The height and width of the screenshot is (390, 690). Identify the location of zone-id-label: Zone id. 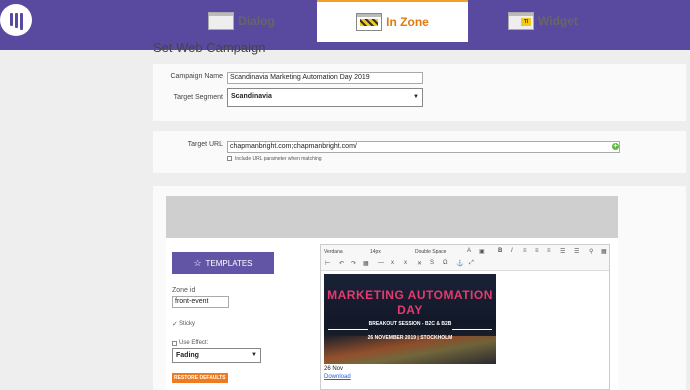
(184, 290).